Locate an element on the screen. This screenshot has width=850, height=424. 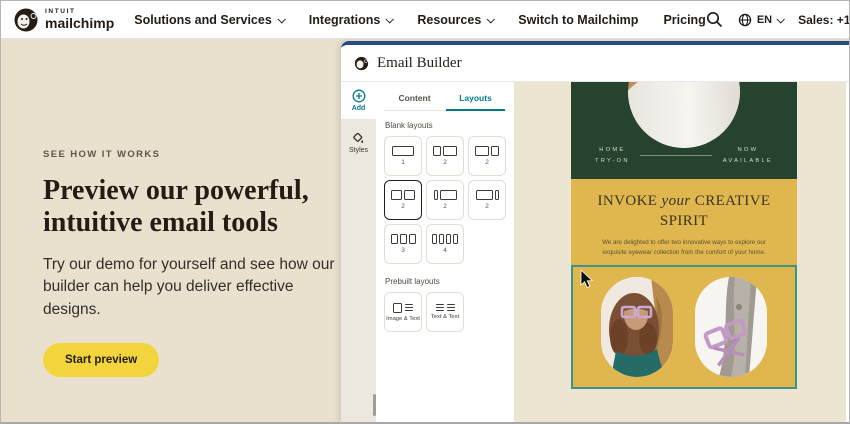
text-text-icon is located at coordinates (445, 307).